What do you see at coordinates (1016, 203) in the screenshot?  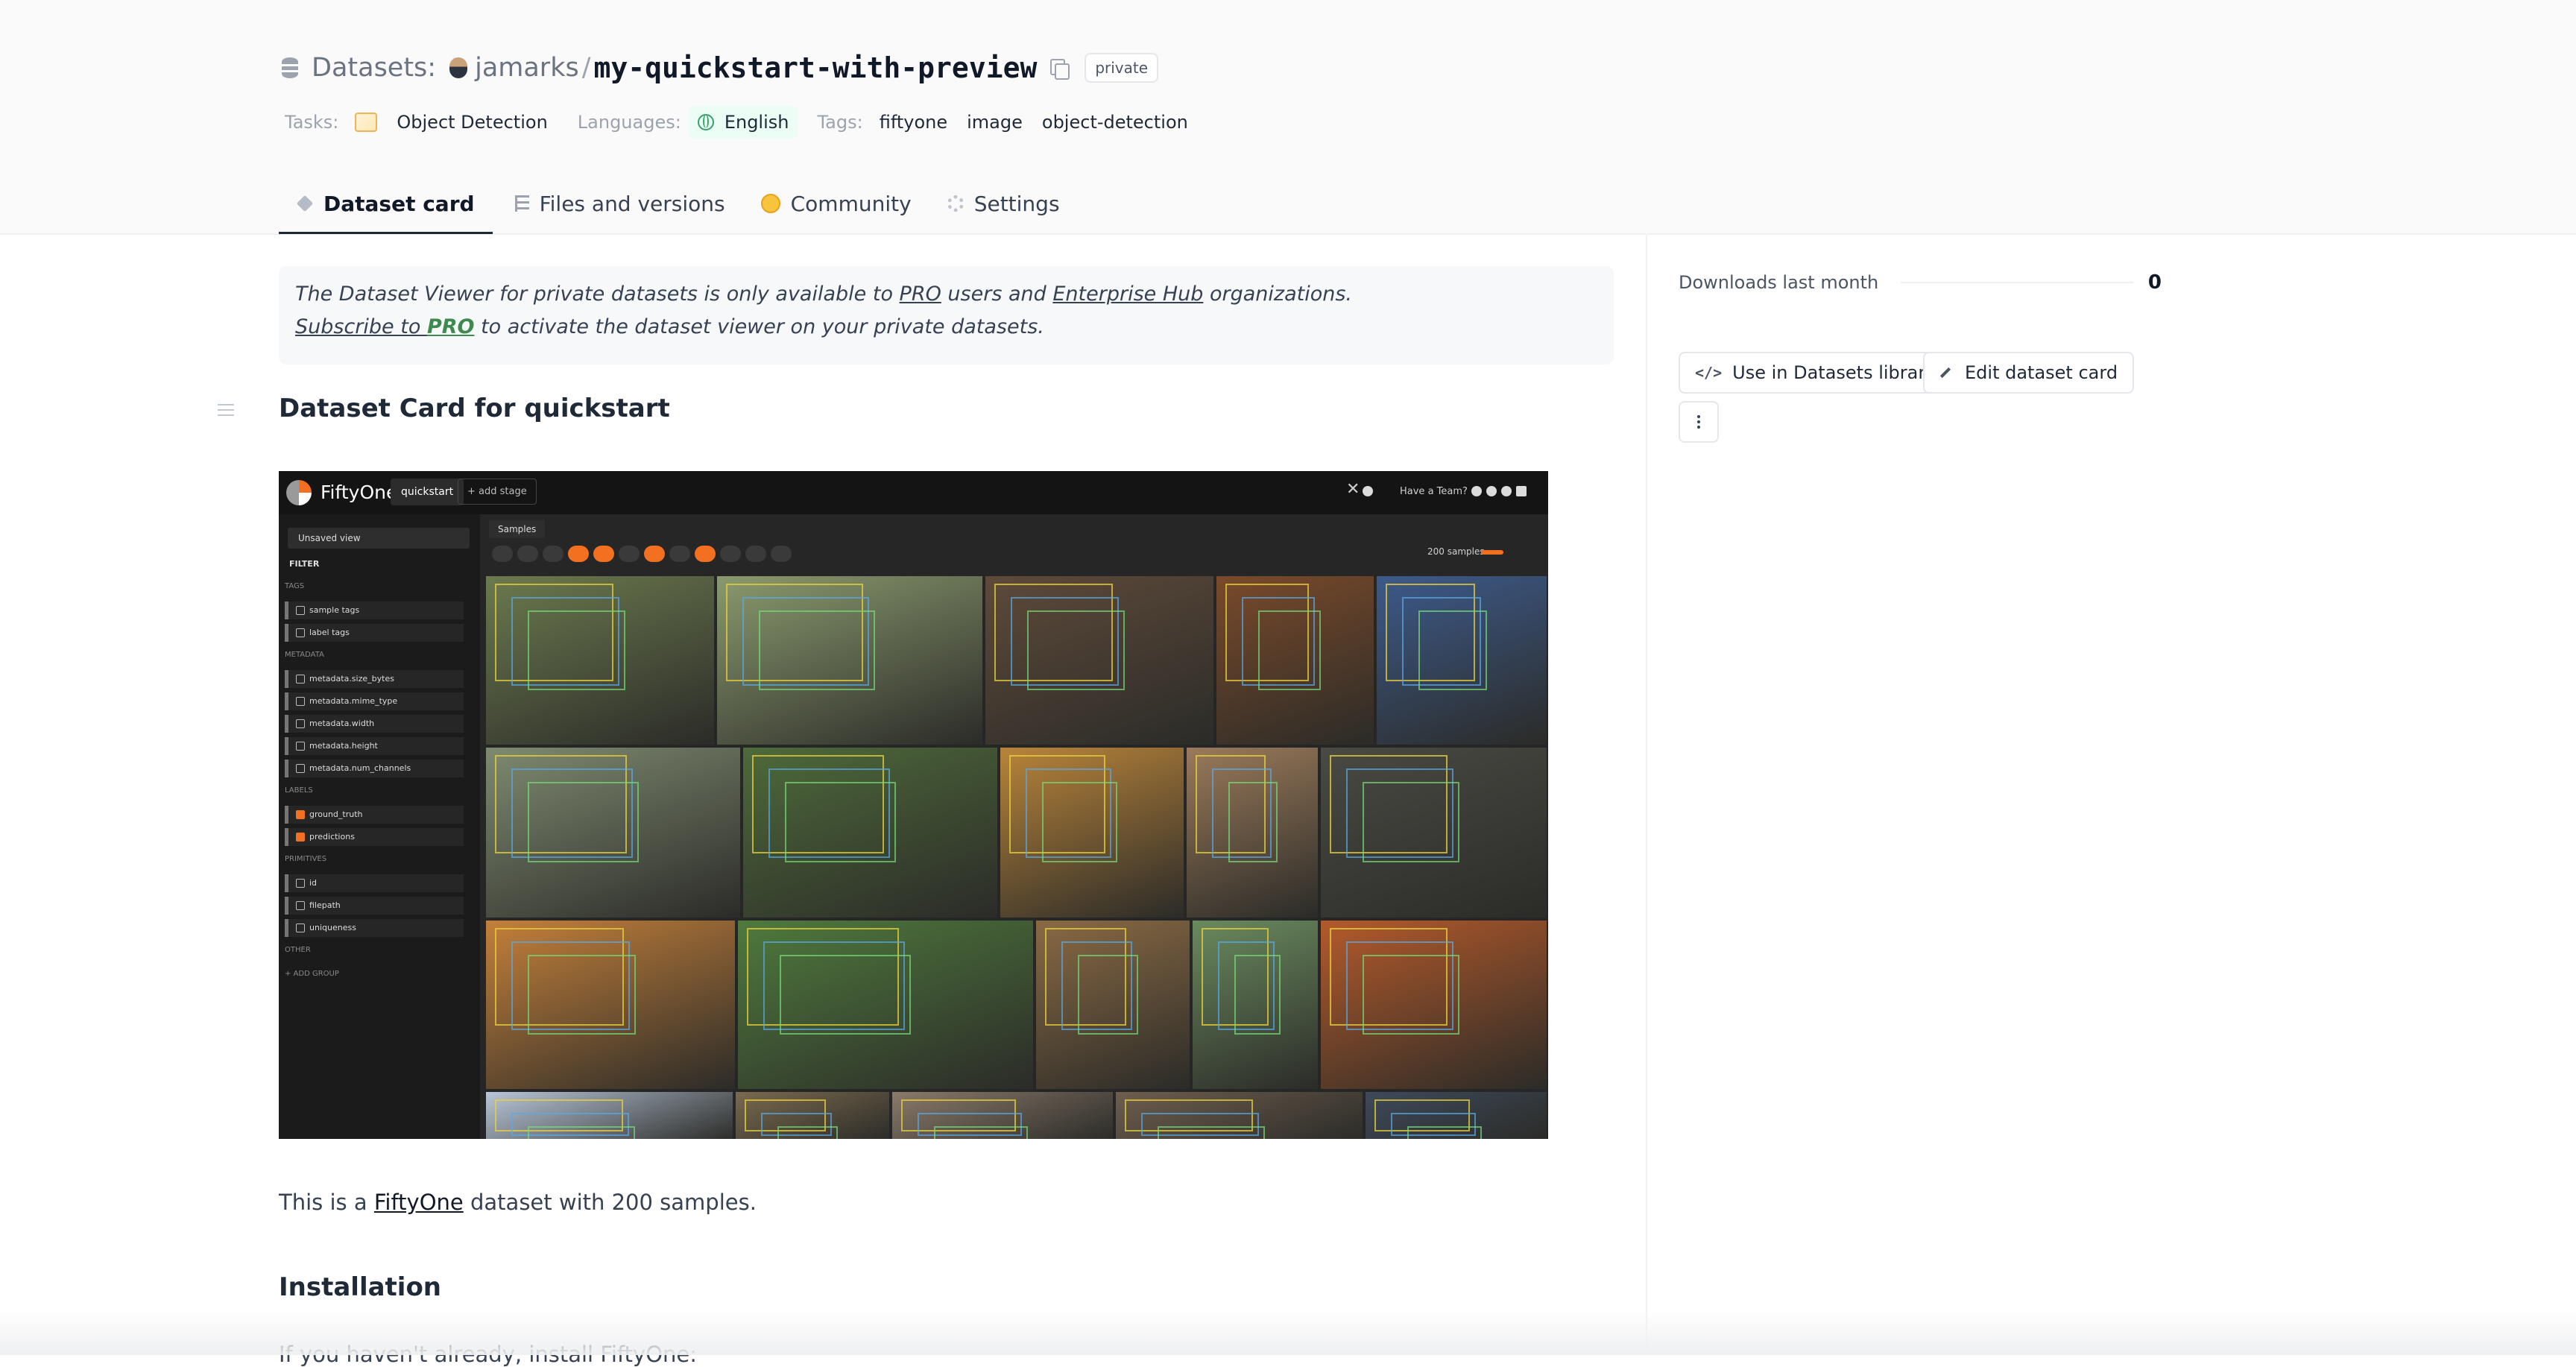 I see `tab-label: Settings` at bounding box center [1016, 203].